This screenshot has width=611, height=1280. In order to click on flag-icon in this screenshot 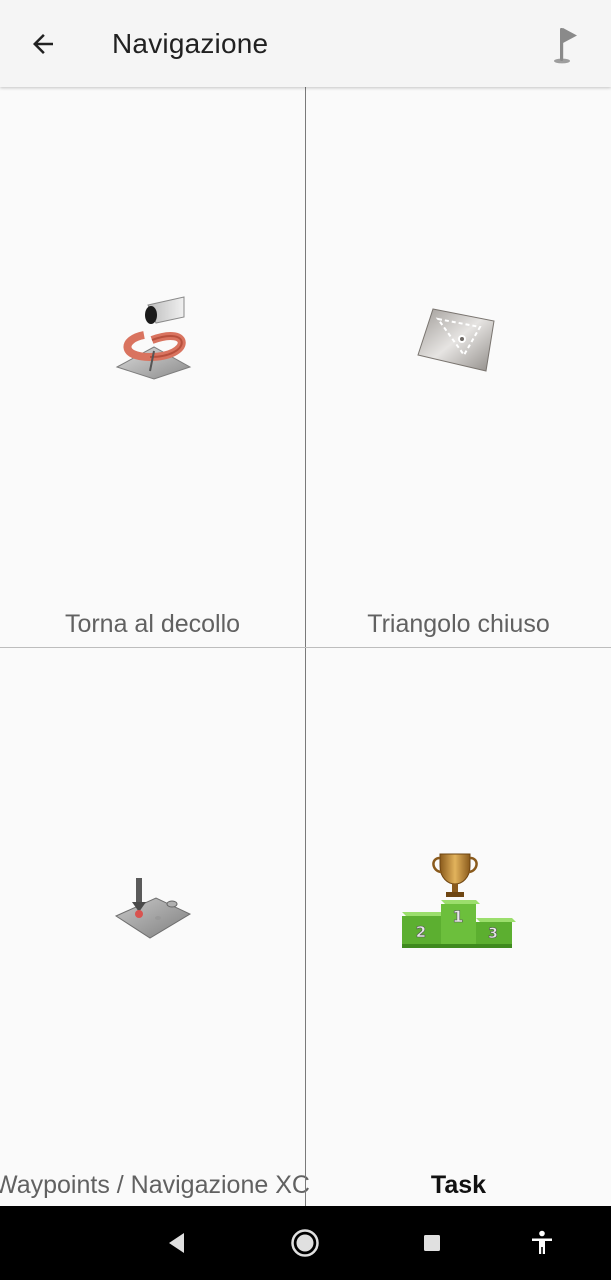, I will do `click(565, 46)`.